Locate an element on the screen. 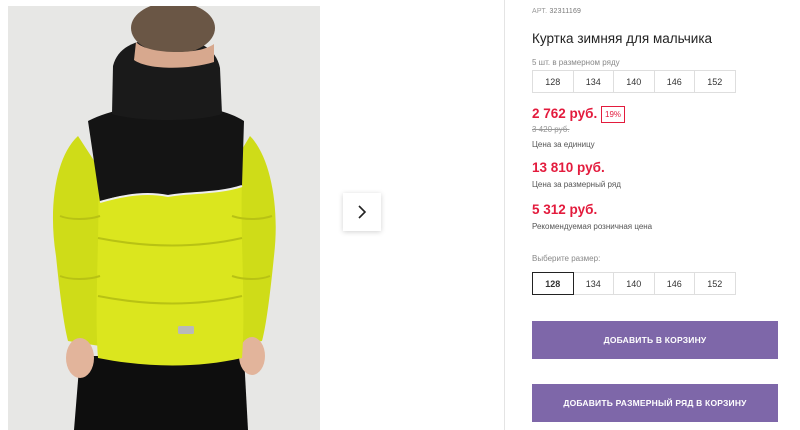 The width and height of the screenshot is (800, 430). pack-size-label: 5 шт. в размерном ряду is located at coordinates (576, 62).